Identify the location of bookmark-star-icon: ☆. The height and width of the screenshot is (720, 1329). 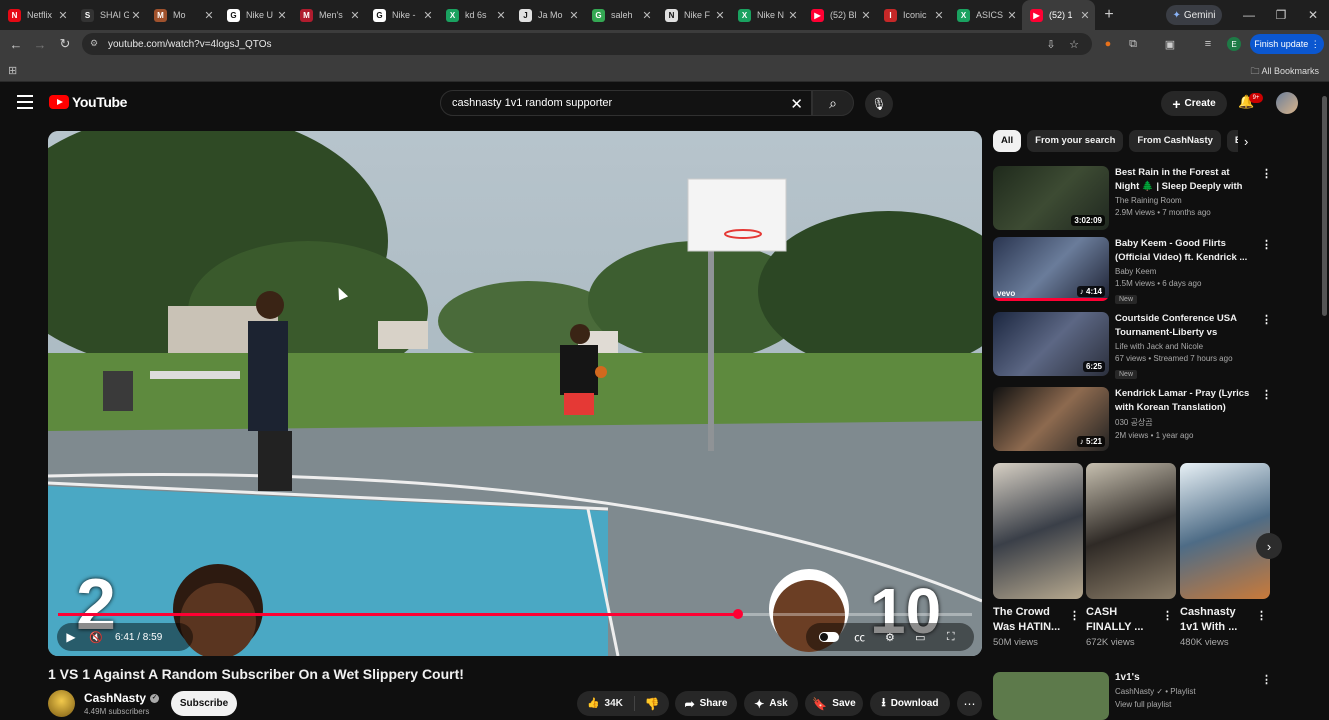
(1074, 44).